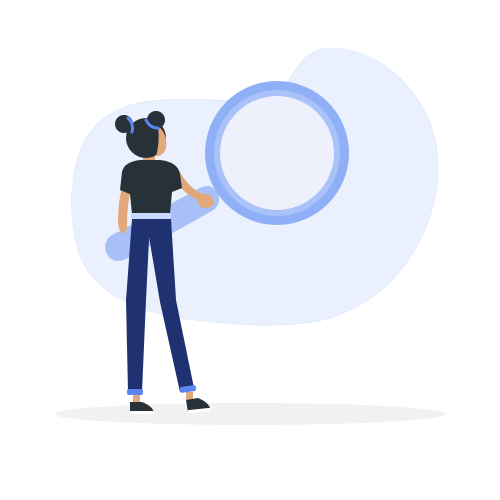 The height and width of the screenshot is (500, 500). I want to click on woman-ankle-left, so click(136, 399).